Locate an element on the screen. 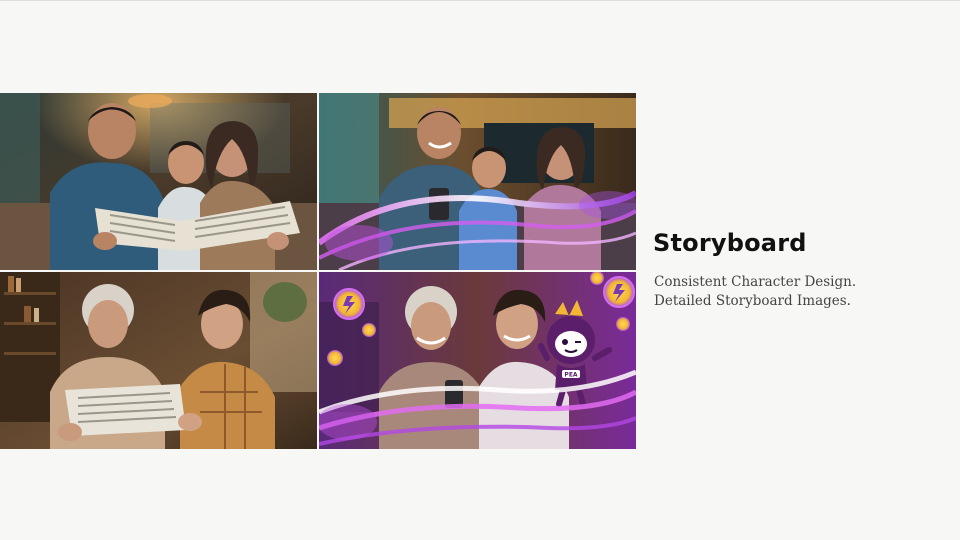  family-phone-magic-image is located at coordinates (477, 181).